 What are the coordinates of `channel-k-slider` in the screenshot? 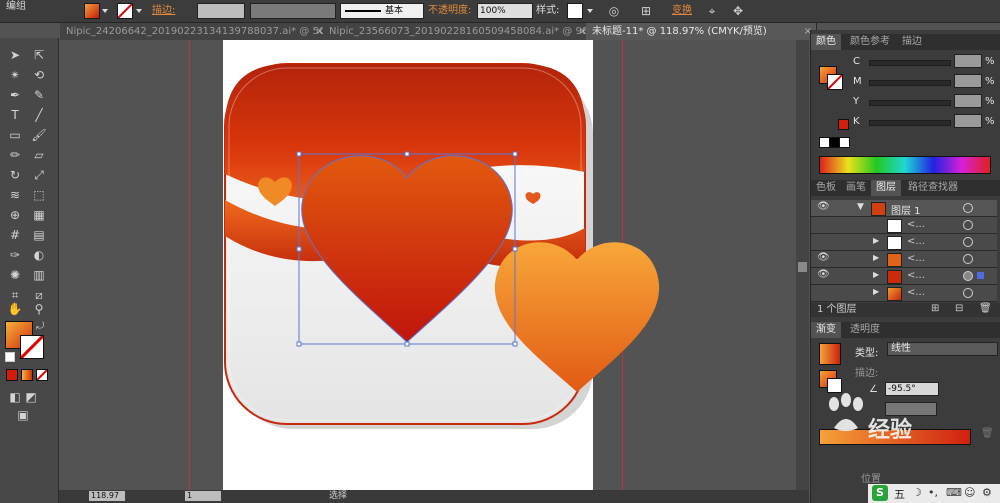 It's located at (910, 123).